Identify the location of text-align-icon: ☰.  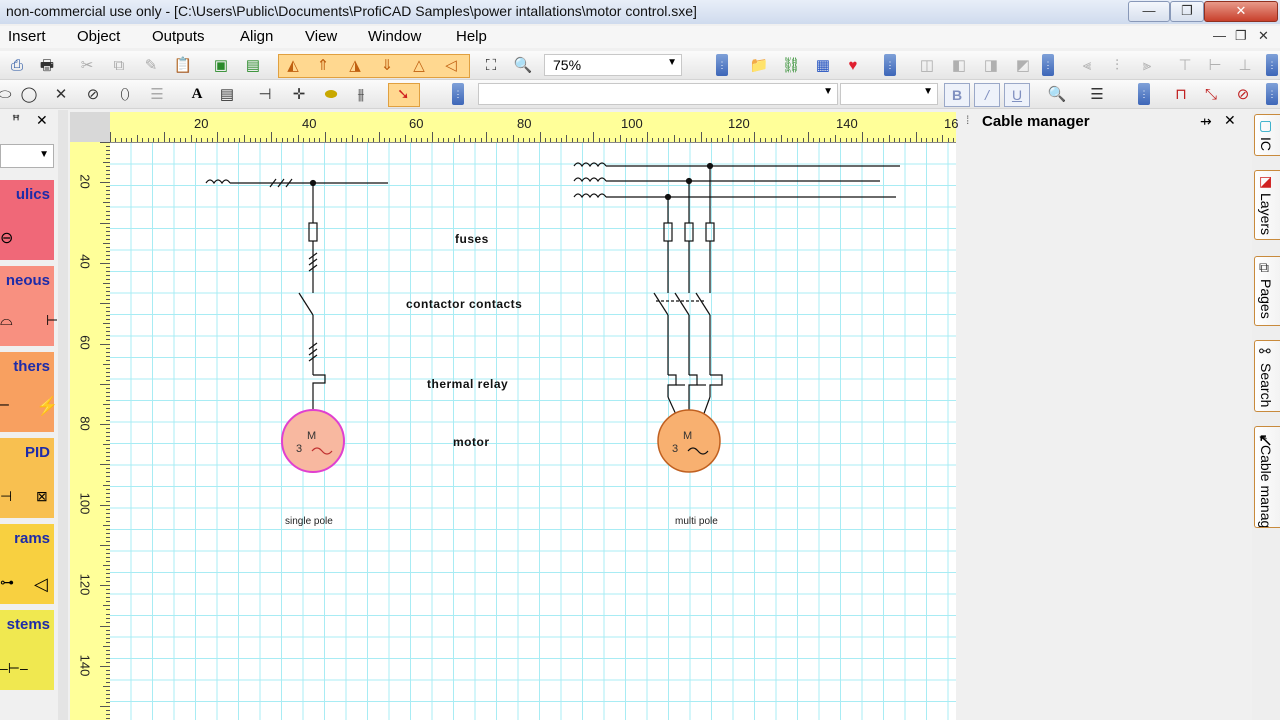
(1097, 94).